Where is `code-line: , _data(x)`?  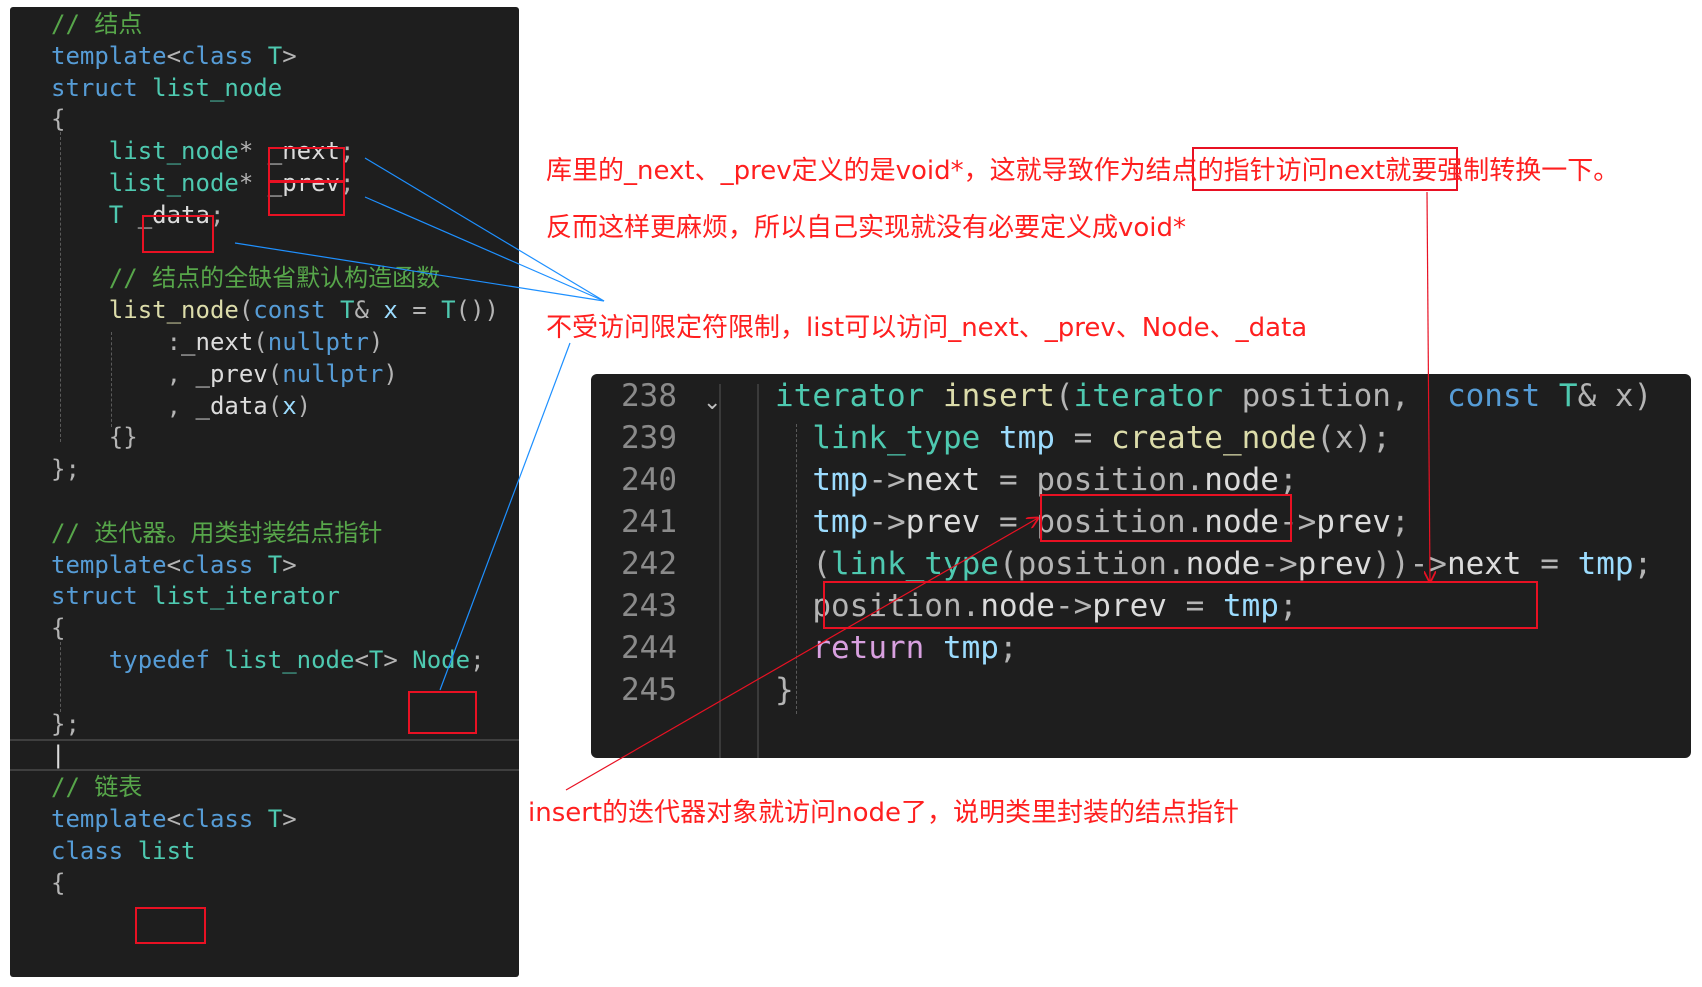
code-line: , _data(x) is located at coordinates (181, 406).